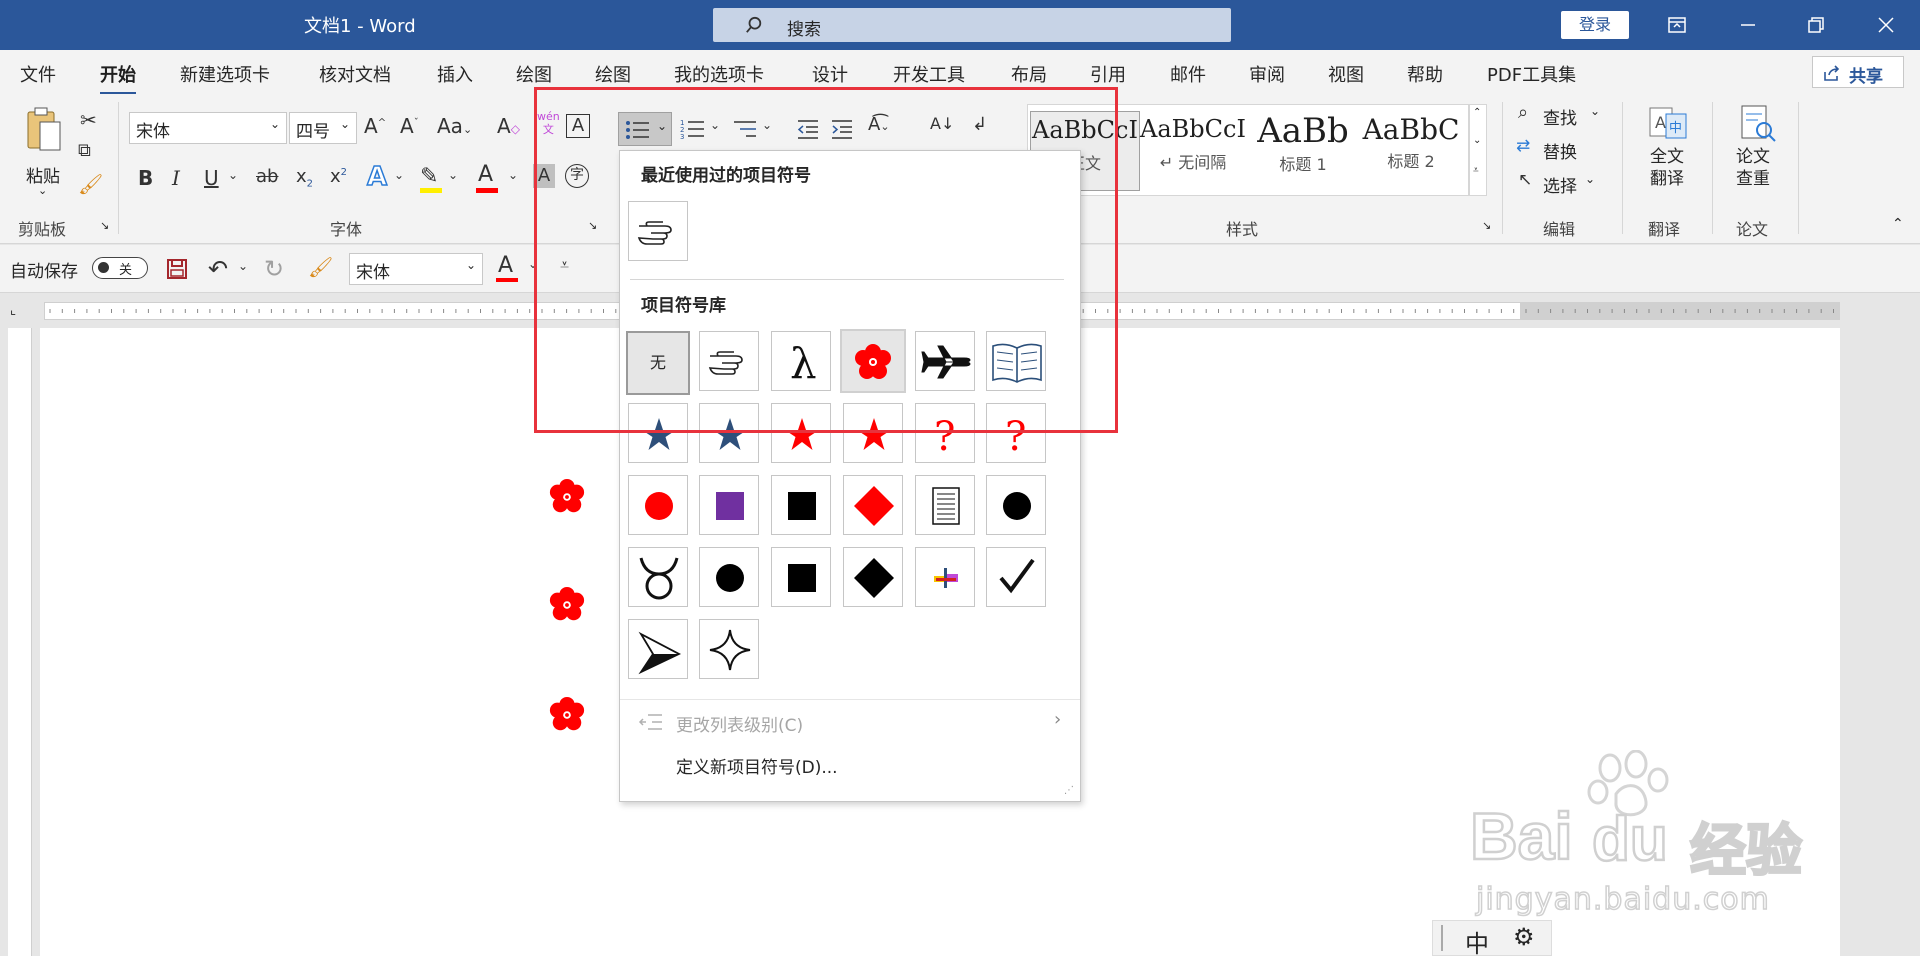  I want to click on style-heading-1: AaBb 标题 1, so click(1303, 151).